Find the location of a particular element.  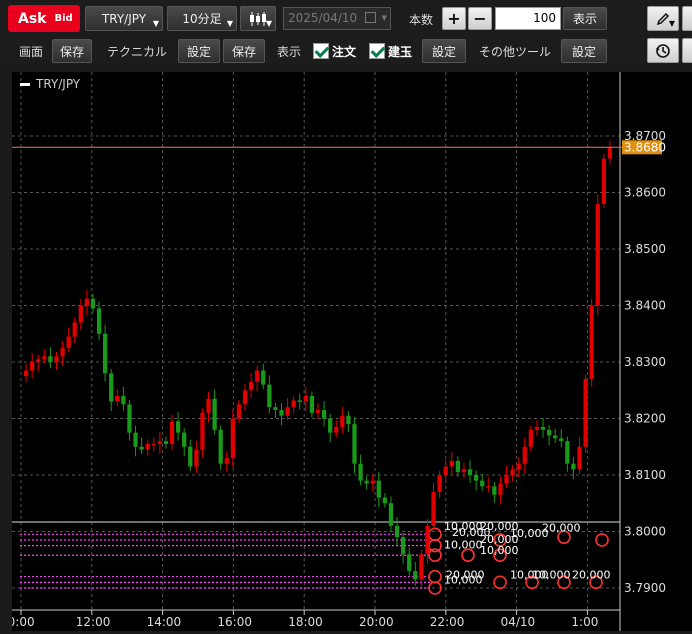

y-tick-label: 3.8200 is located at coordinates (645, 419).